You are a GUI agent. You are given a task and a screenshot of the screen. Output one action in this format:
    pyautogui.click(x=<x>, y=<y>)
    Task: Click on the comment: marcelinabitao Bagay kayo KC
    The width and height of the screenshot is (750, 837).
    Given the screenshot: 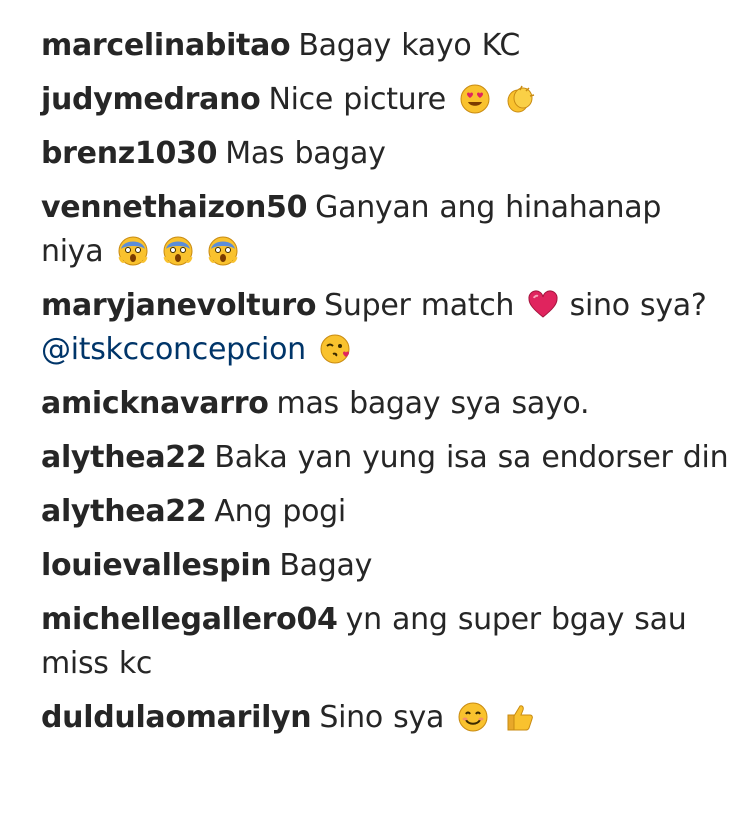 What is the action you would take?
    pyautogui.click(x=386, y=46)
    